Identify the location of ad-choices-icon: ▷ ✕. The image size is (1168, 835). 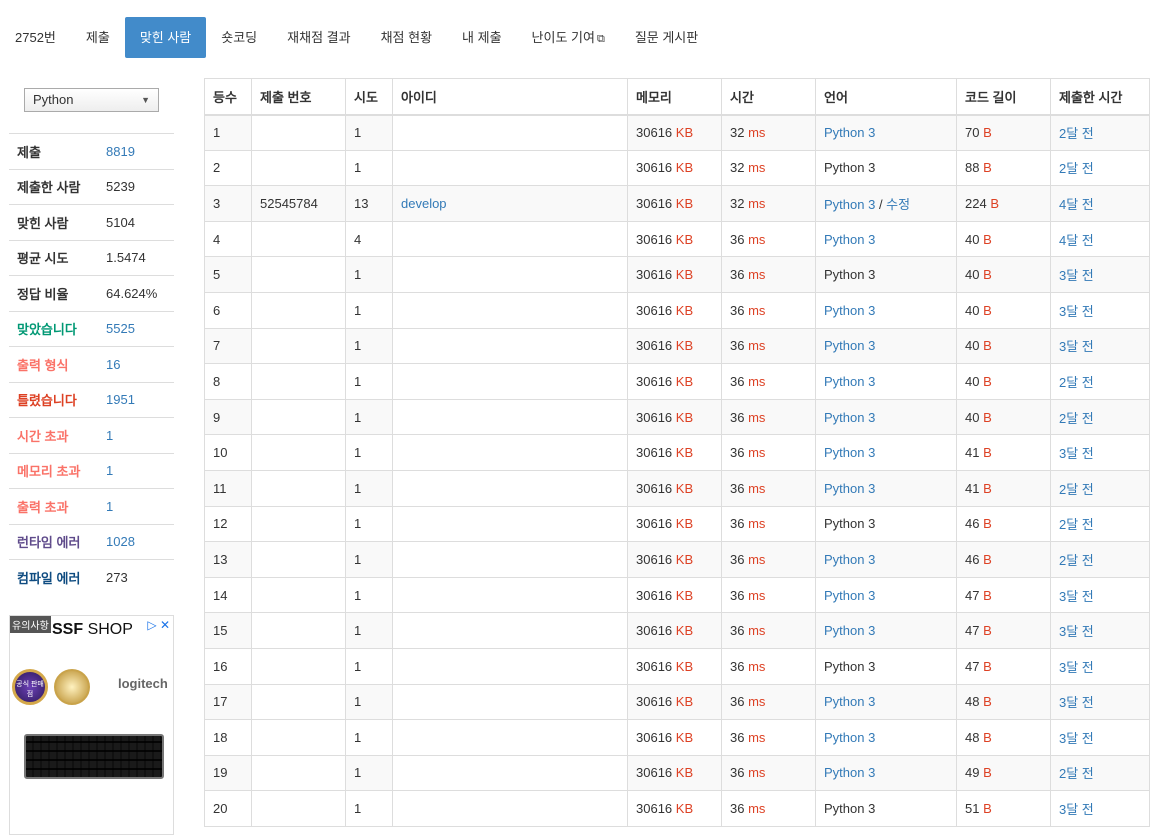
(158, 625).